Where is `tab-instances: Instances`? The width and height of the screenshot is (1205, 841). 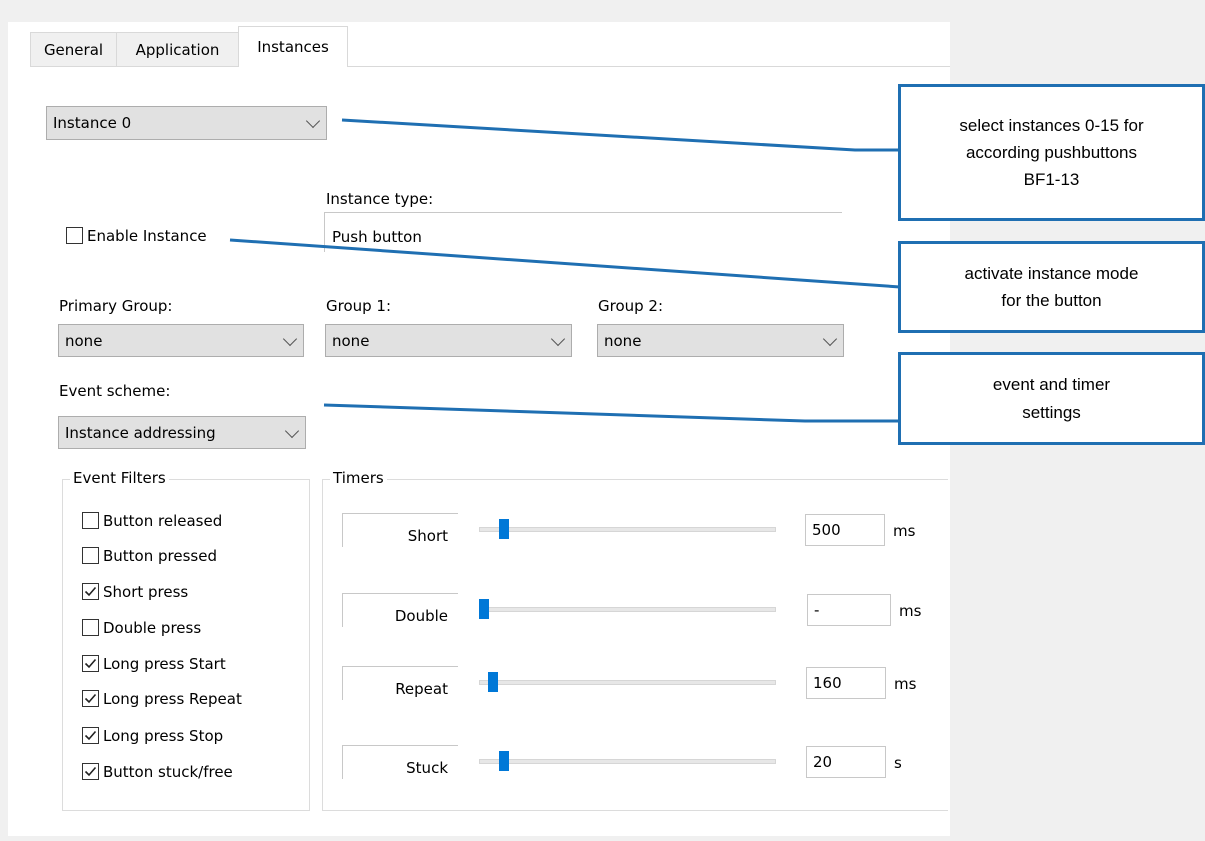
tab-instances: Instances is located at coordinates (293, 46).